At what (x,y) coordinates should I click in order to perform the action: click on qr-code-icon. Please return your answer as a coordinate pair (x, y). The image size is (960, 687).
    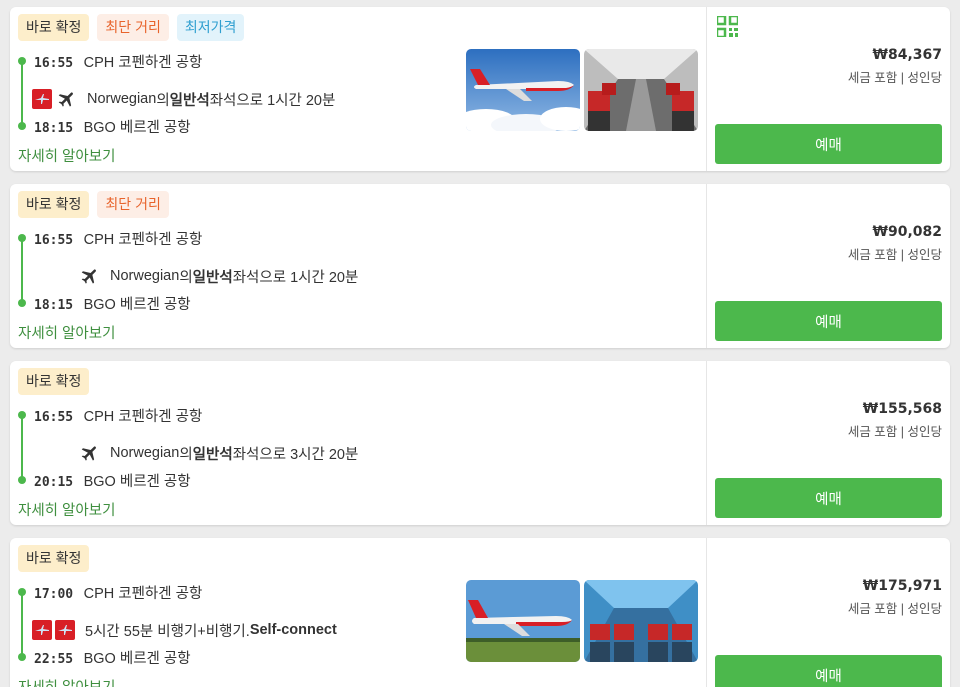
    Looking at the image, I should click on (727, 26).